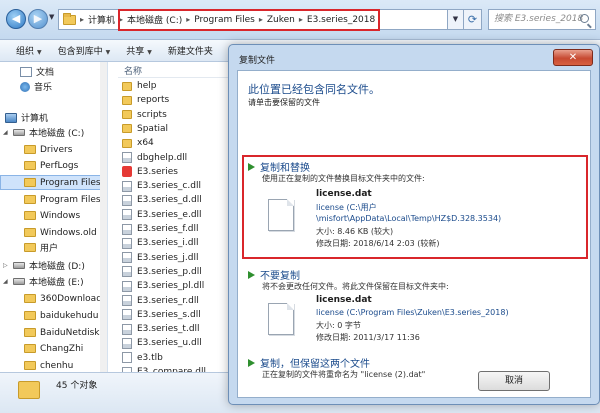  Describe the element at coordinates (573, 57) in the screenshot. I see `close-button: ✕` at that location.